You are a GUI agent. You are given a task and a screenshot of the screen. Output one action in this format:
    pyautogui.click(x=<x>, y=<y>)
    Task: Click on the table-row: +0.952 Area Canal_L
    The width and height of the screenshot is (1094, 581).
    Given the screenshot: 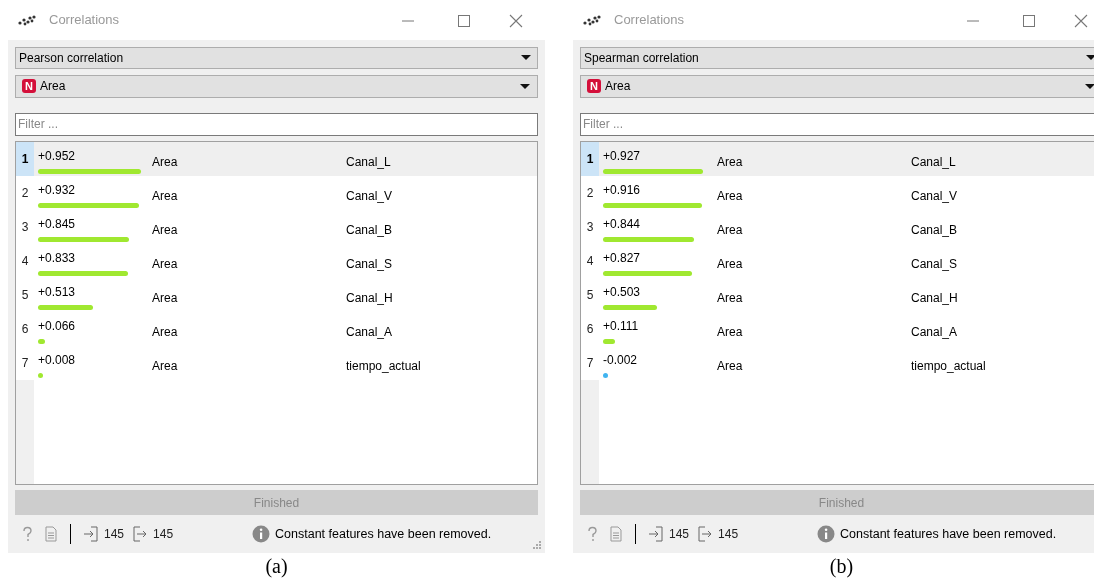 What is the action you would take?
    pyautogui.click(x=285, y=158)
    